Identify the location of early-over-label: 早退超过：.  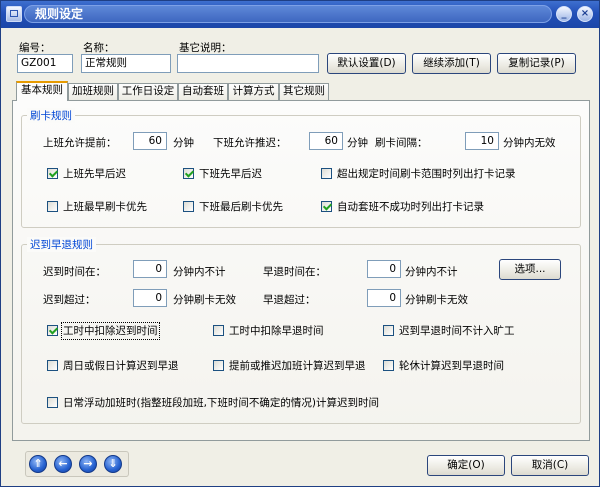
(289, 300).